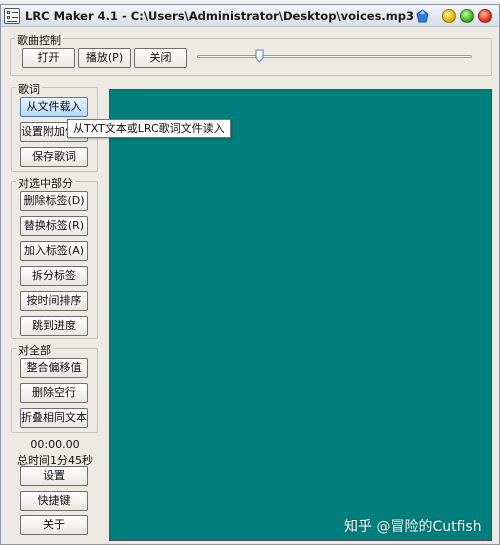 This screenshot has height=545, width=500. Describe the element at coordinates (467, 16) in the screenshot. I see `maximize-button` at that location.